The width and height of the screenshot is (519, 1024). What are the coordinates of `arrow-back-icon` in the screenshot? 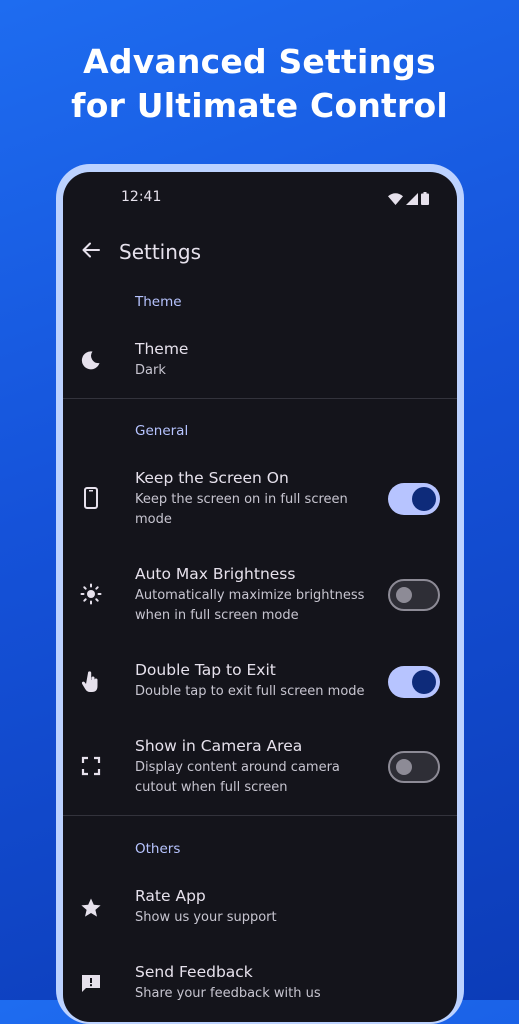 It's located at (91, 252).